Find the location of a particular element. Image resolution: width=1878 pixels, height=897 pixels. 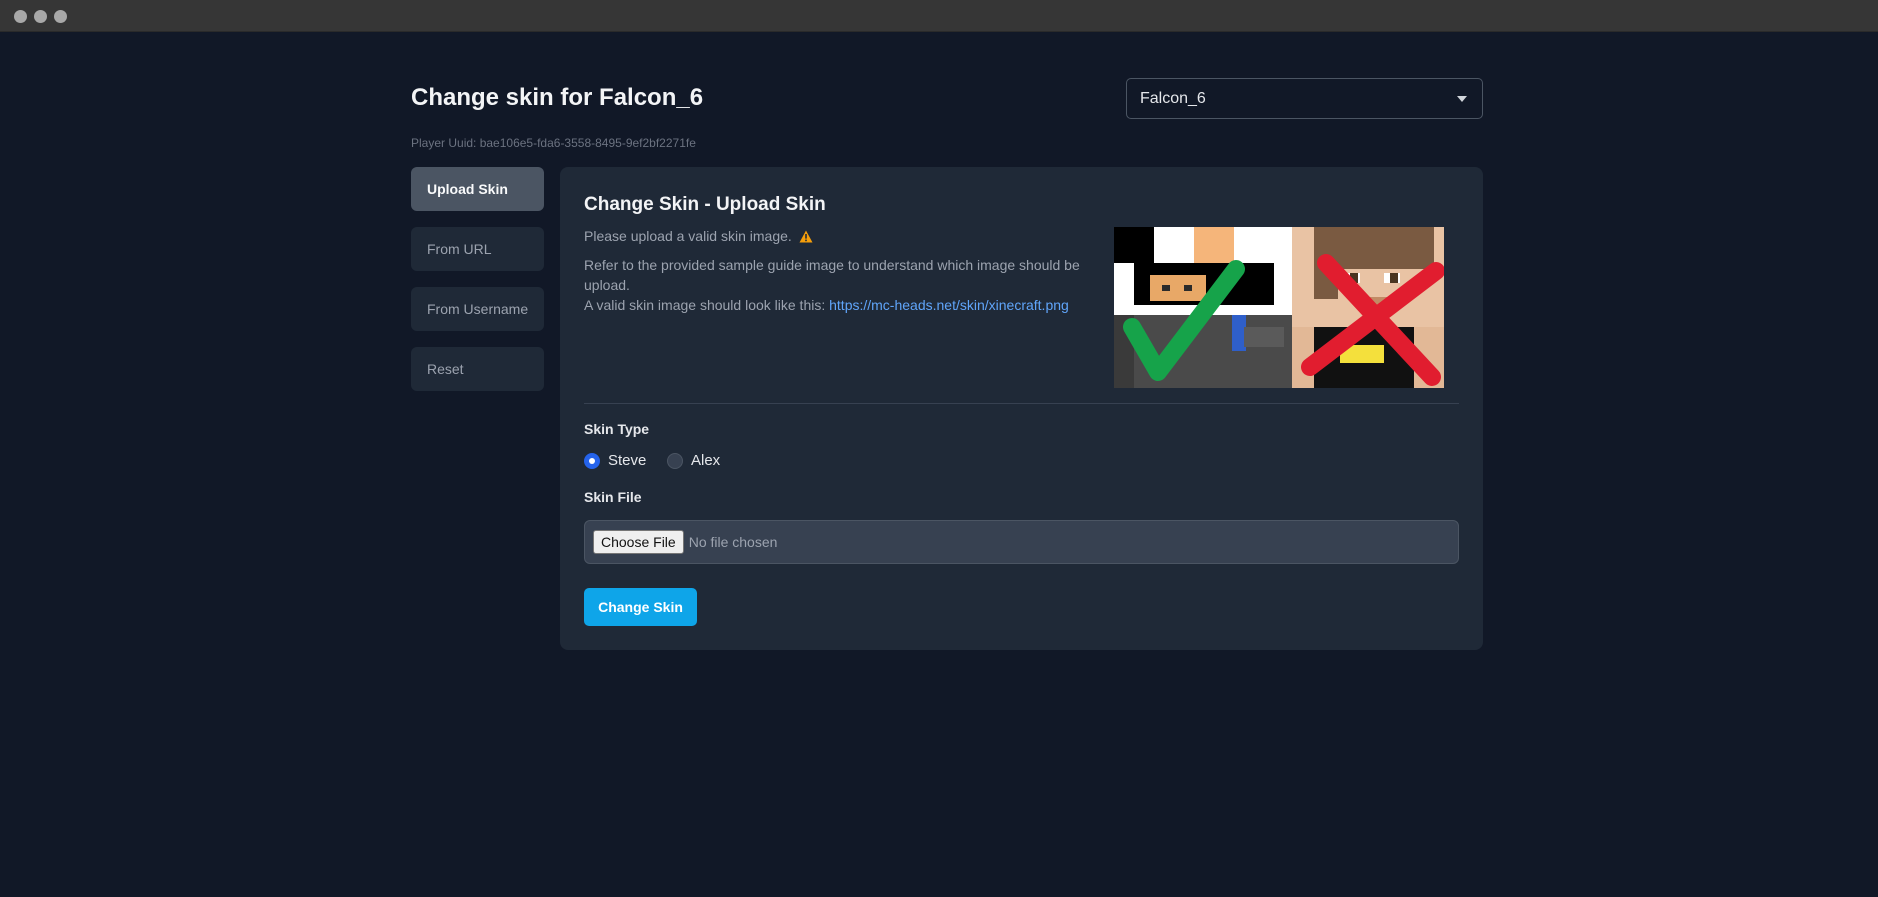

skin-type-steve-option: Steve is located at coordinates (615, 460).